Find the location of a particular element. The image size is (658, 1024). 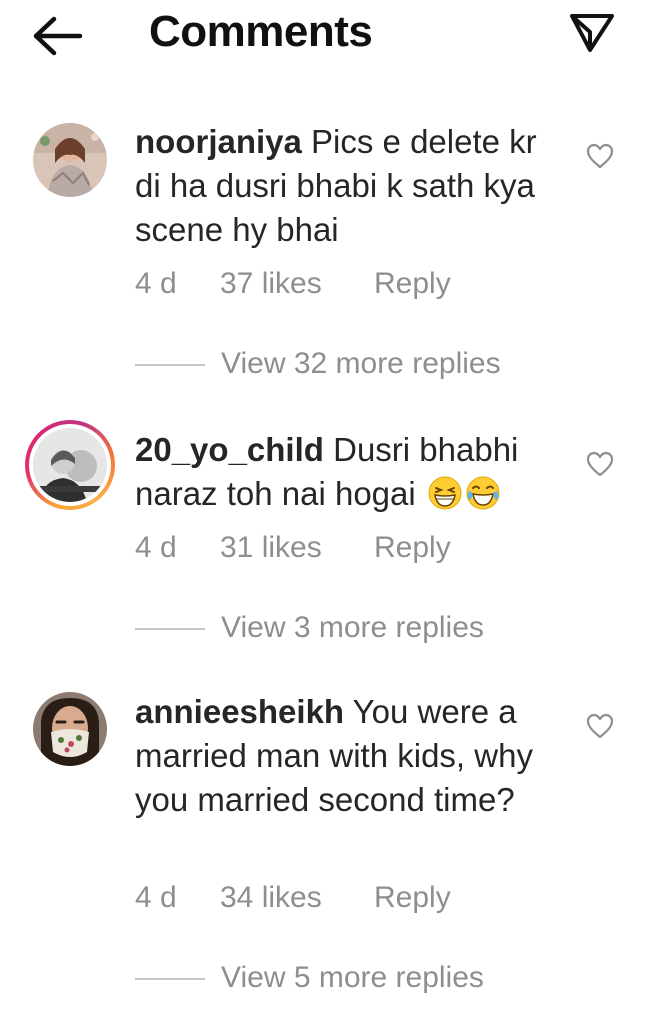

paper-plane-icon is located at coordinates (592, 33).